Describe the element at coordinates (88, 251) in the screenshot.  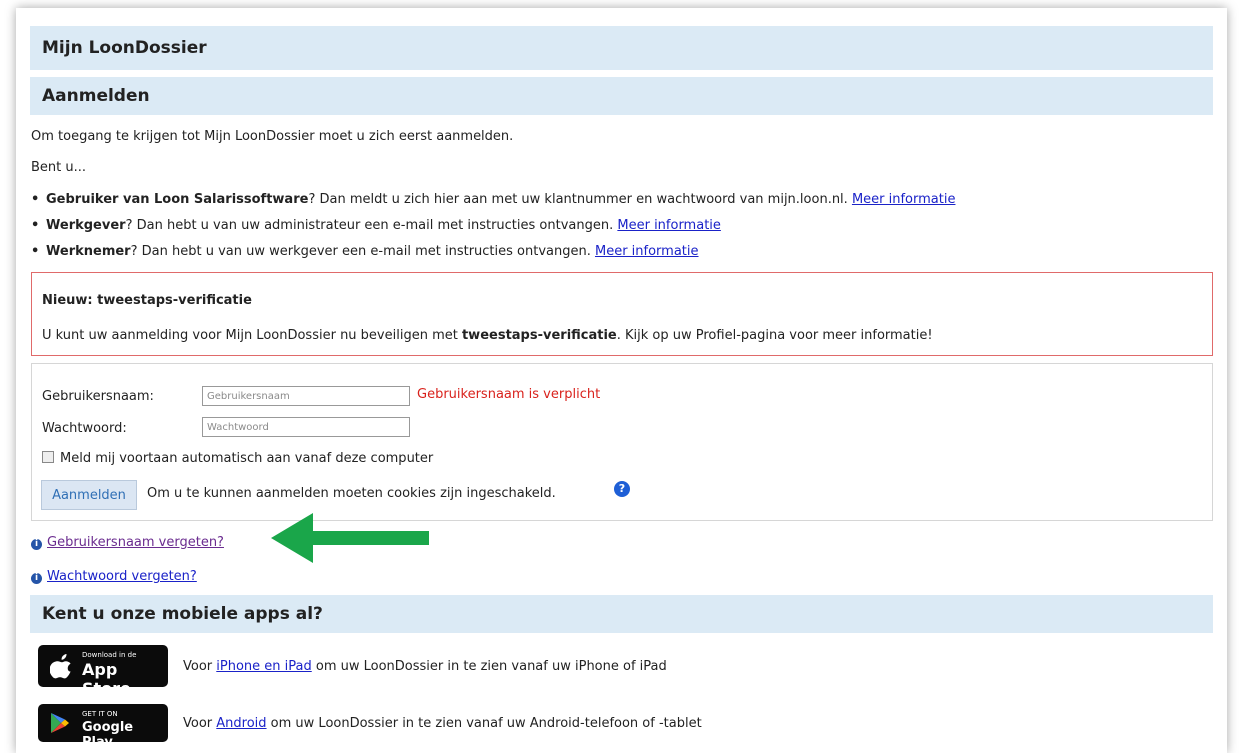
I see `user-type-label: Werknemer` at that location.